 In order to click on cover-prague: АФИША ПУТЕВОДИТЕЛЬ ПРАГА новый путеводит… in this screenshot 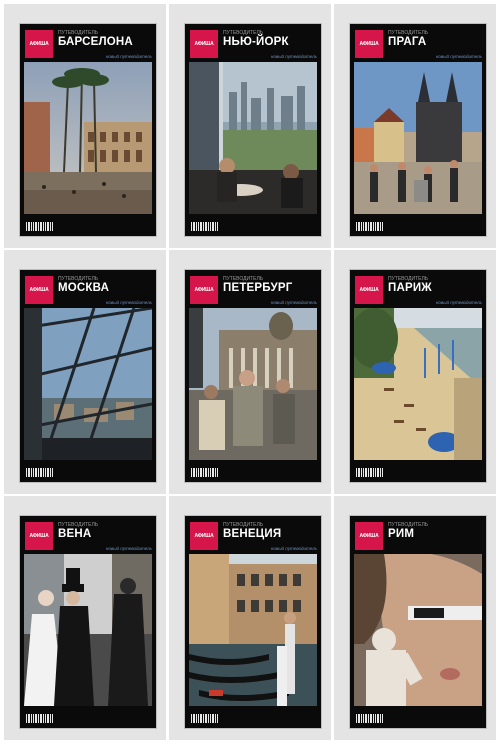, I will do `click(418, 130)`.